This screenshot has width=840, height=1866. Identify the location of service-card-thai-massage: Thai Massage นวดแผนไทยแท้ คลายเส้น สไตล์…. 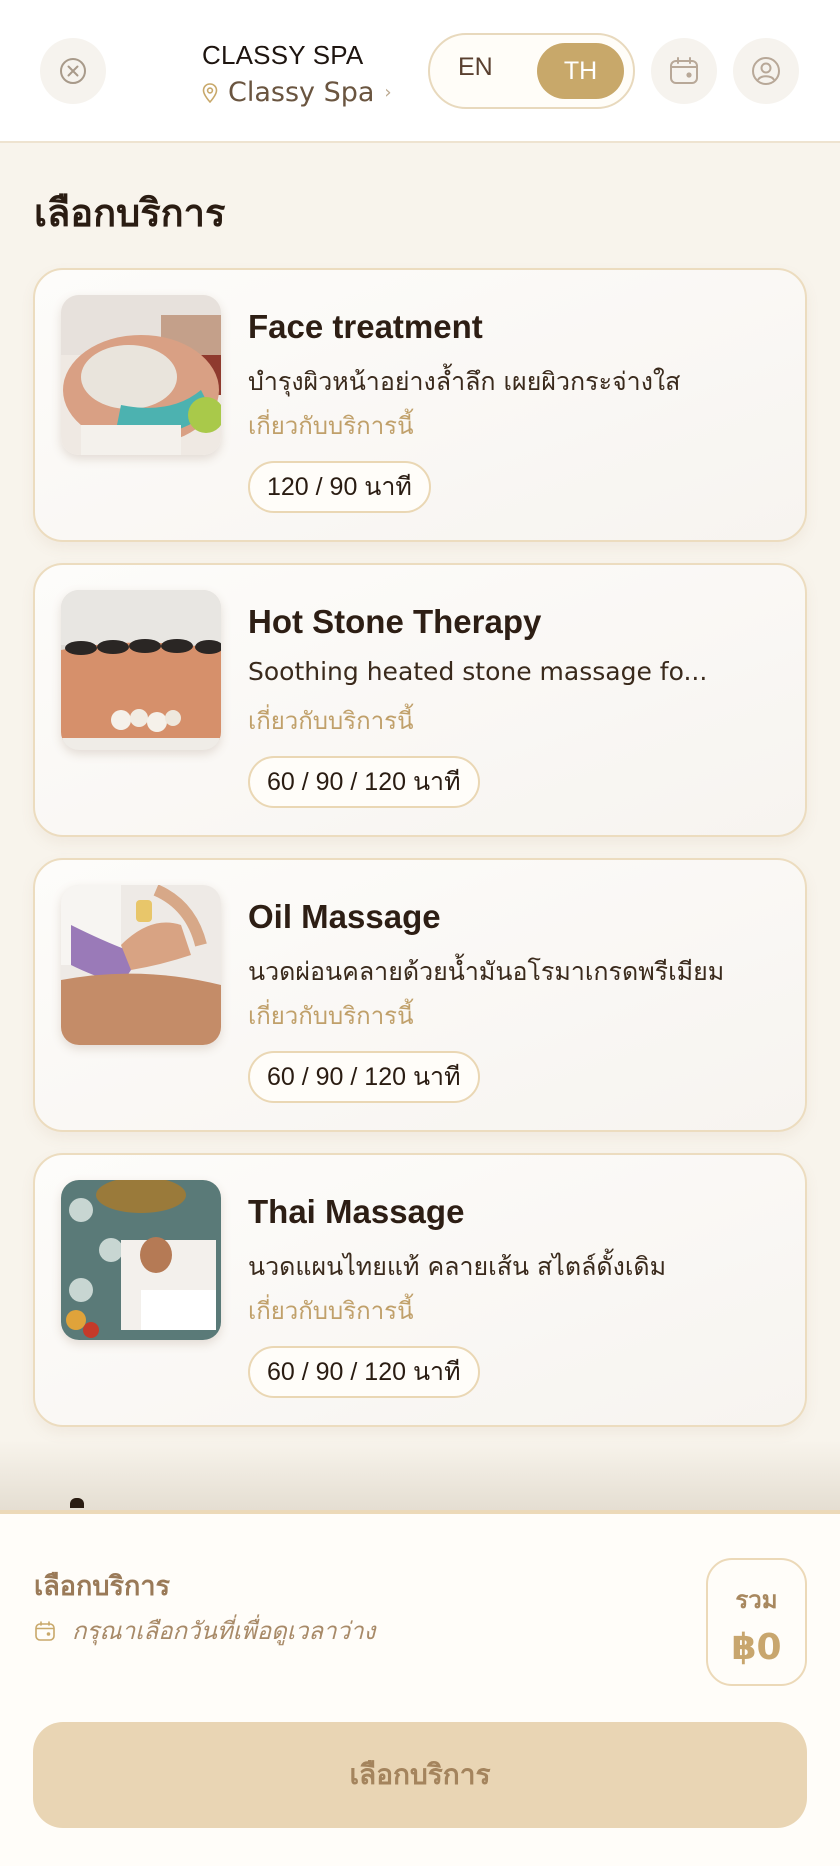
(420, 1290).